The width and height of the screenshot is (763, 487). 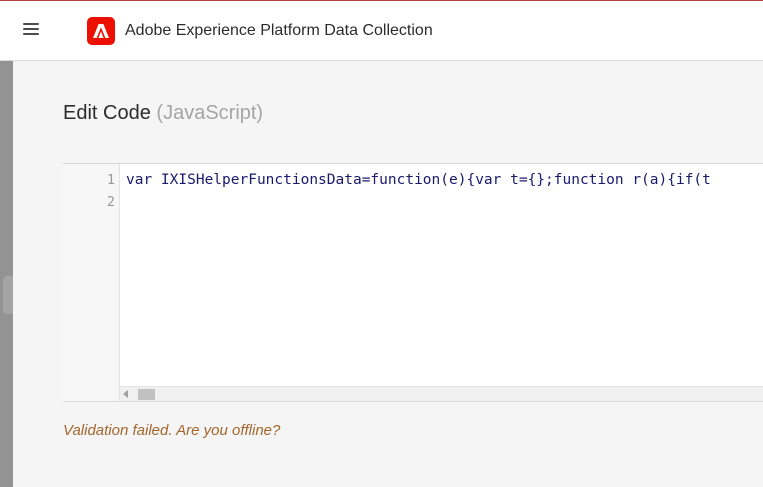 I want to click on scroll-left-icon, so click(x=125, y=394).